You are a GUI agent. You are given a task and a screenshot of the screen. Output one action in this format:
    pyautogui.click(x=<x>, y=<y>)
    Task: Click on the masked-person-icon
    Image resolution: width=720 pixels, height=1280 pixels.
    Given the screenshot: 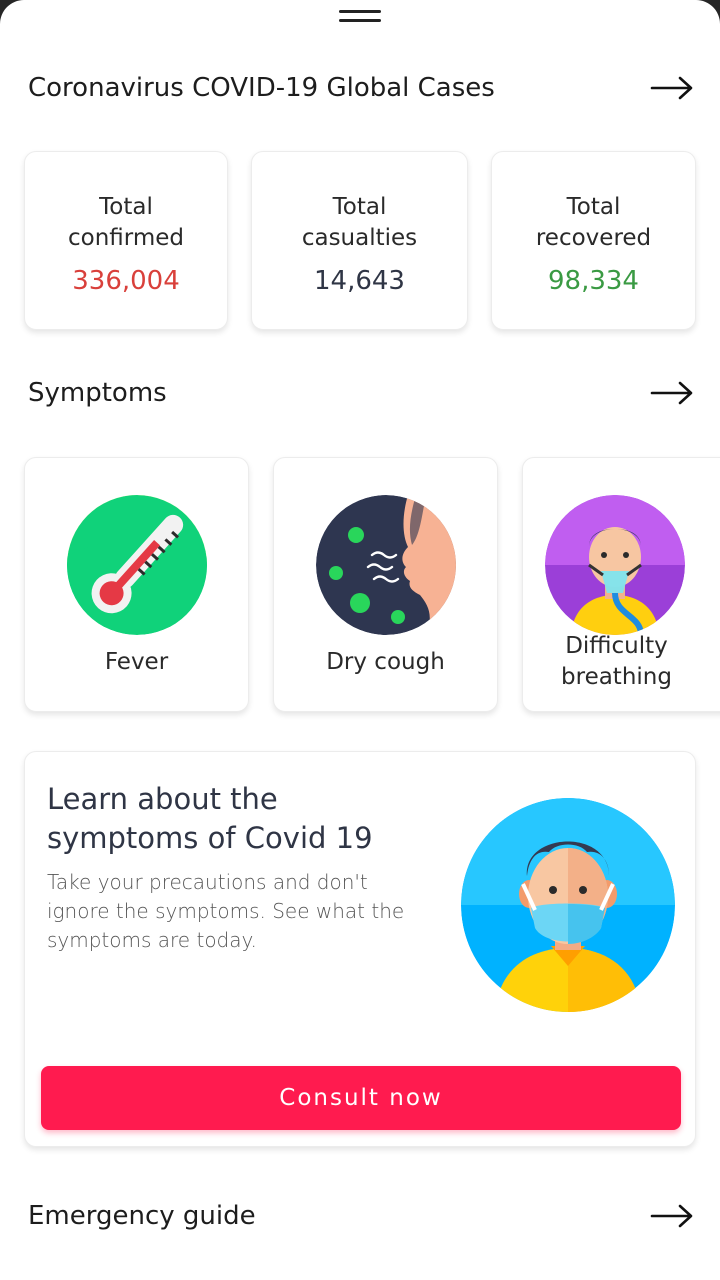 What is the action you would take?
    pyautogui.click(x=568, y=905)
    